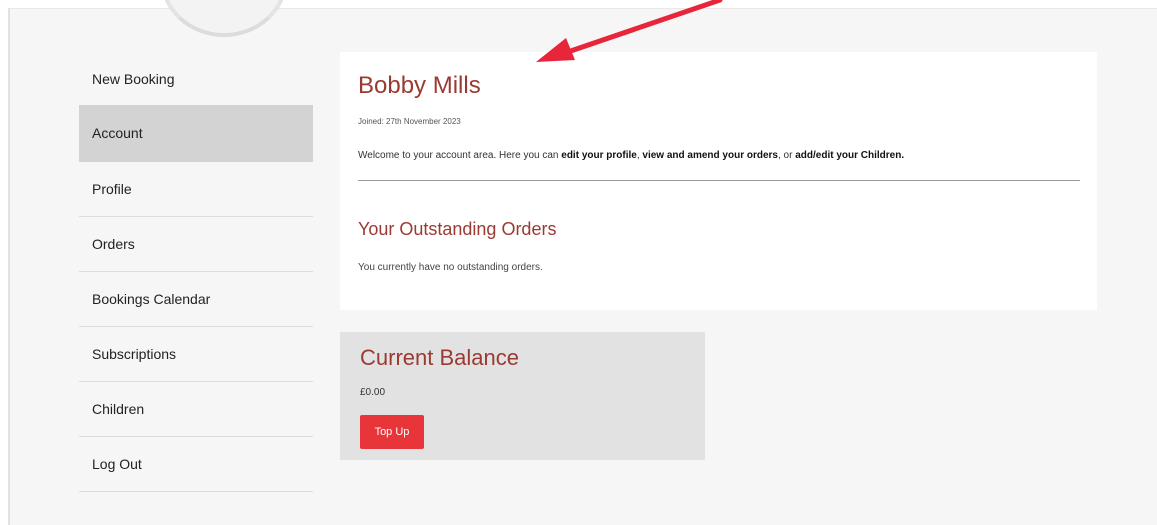 This screenshot has height=525, width=1157. Describe the element at coordinates (457, 229) in the screenshot. I see `outstanding-orders-heading: Your Outstanding Orders` at that location.